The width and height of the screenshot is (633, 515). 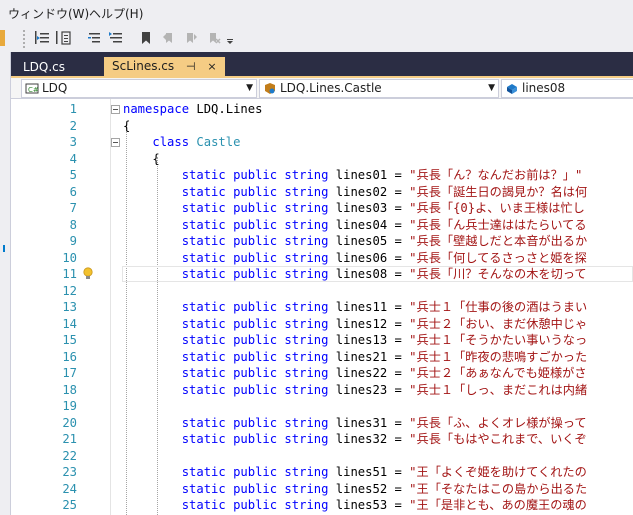 I want to click on project-name: LDQ, so click(x=55, y=88).